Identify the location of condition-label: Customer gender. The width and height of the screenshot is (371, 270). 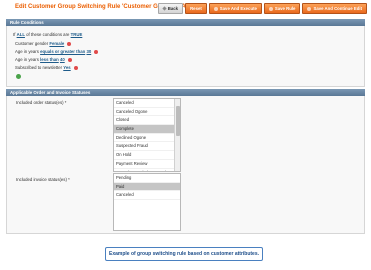
(32, 43).